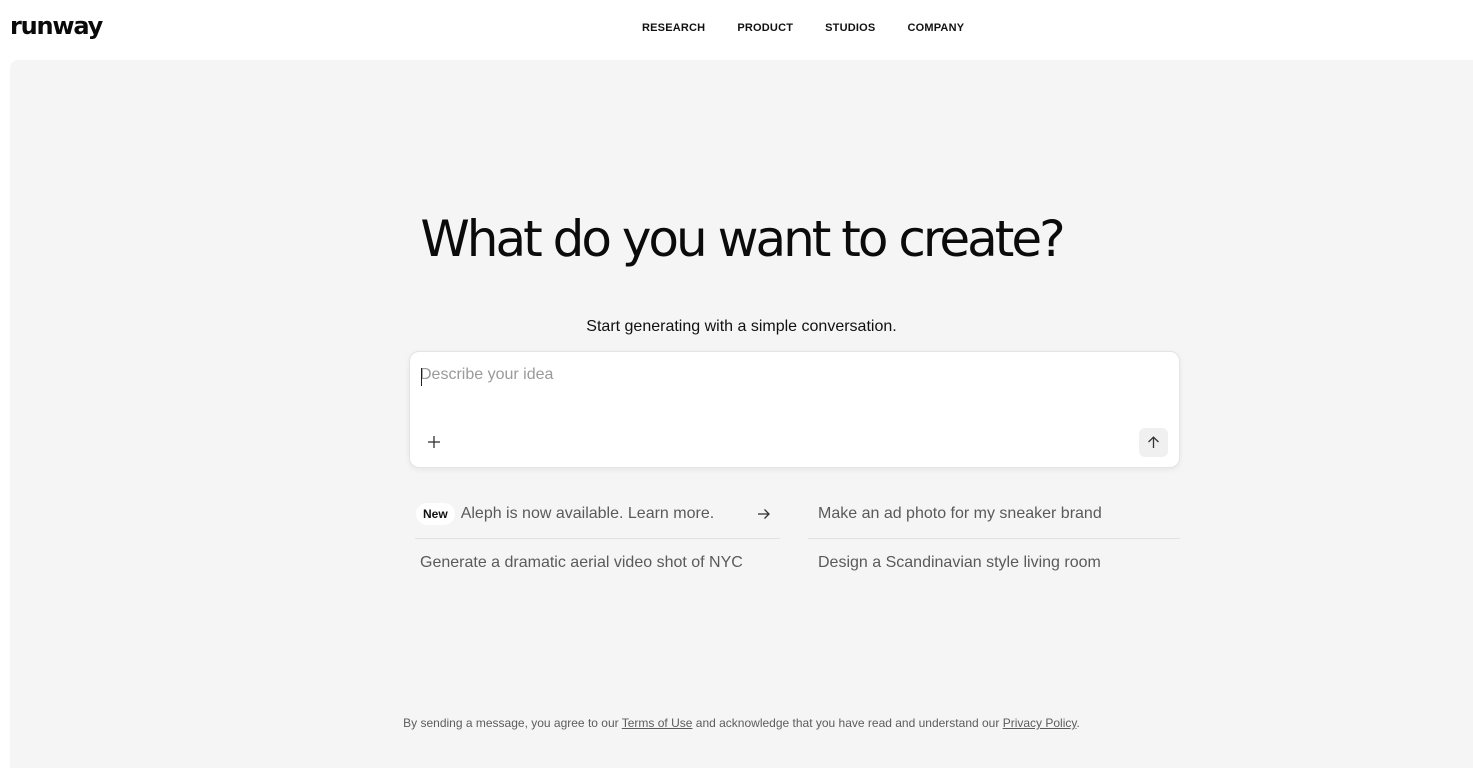 The width and height of the screenshot is (1473, 768). What do you see at coordinates (850, 28) in the screenshot?
I see `nav-link-studios: STUDIOS` at bounding box center [850, 28].